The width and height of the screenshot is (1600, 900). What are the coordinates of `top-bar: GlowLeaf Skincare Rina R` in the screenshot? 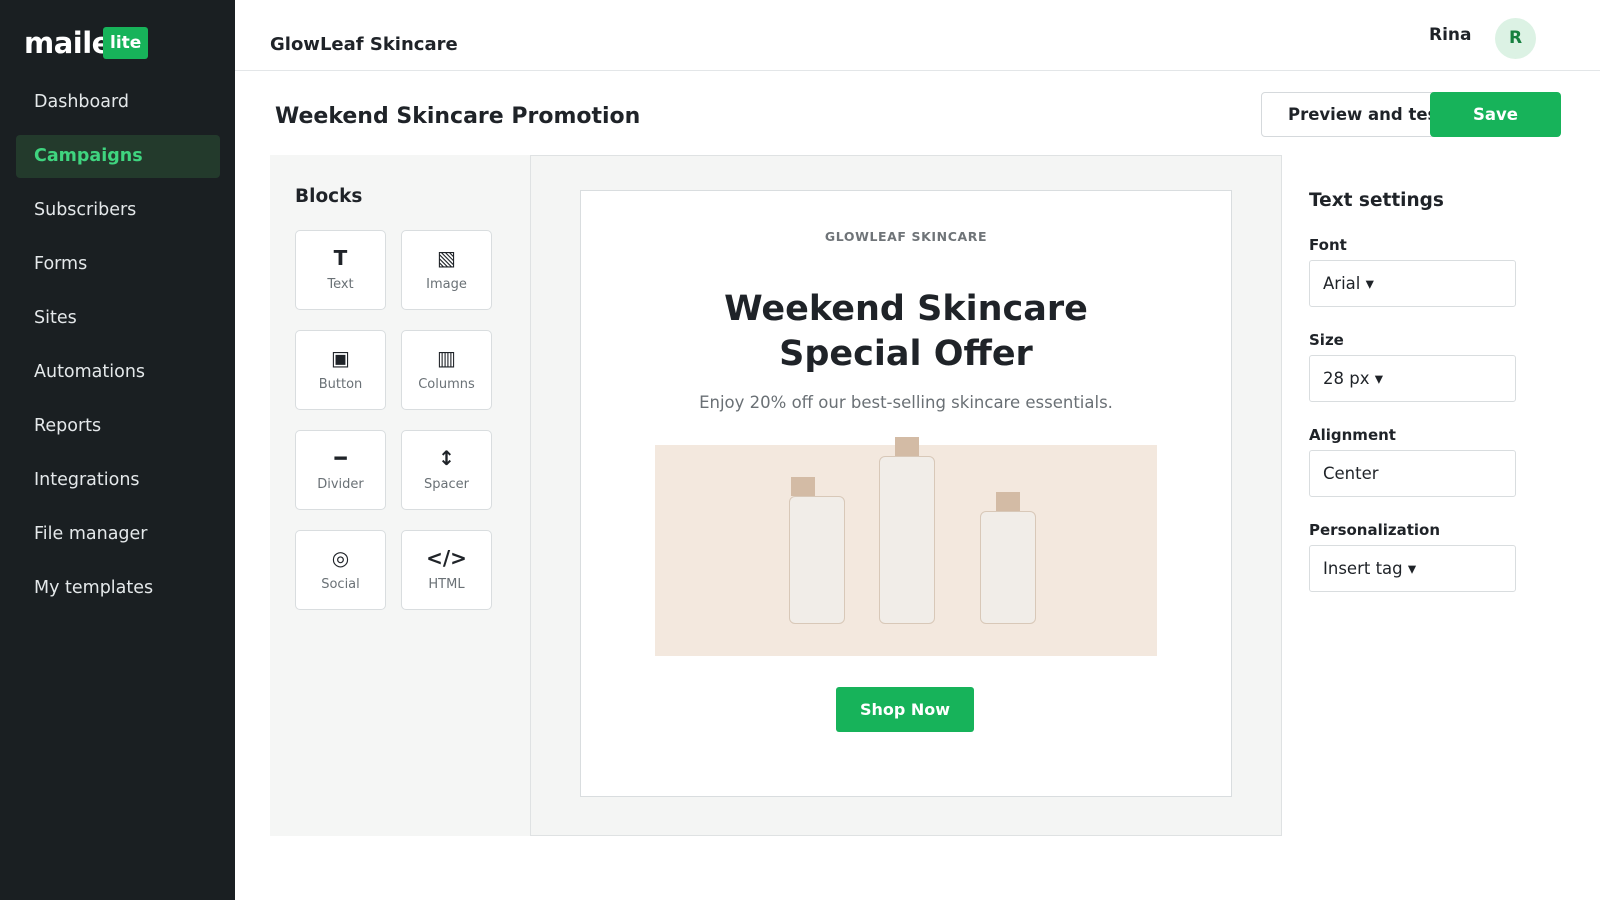 It's located at (917, 35).